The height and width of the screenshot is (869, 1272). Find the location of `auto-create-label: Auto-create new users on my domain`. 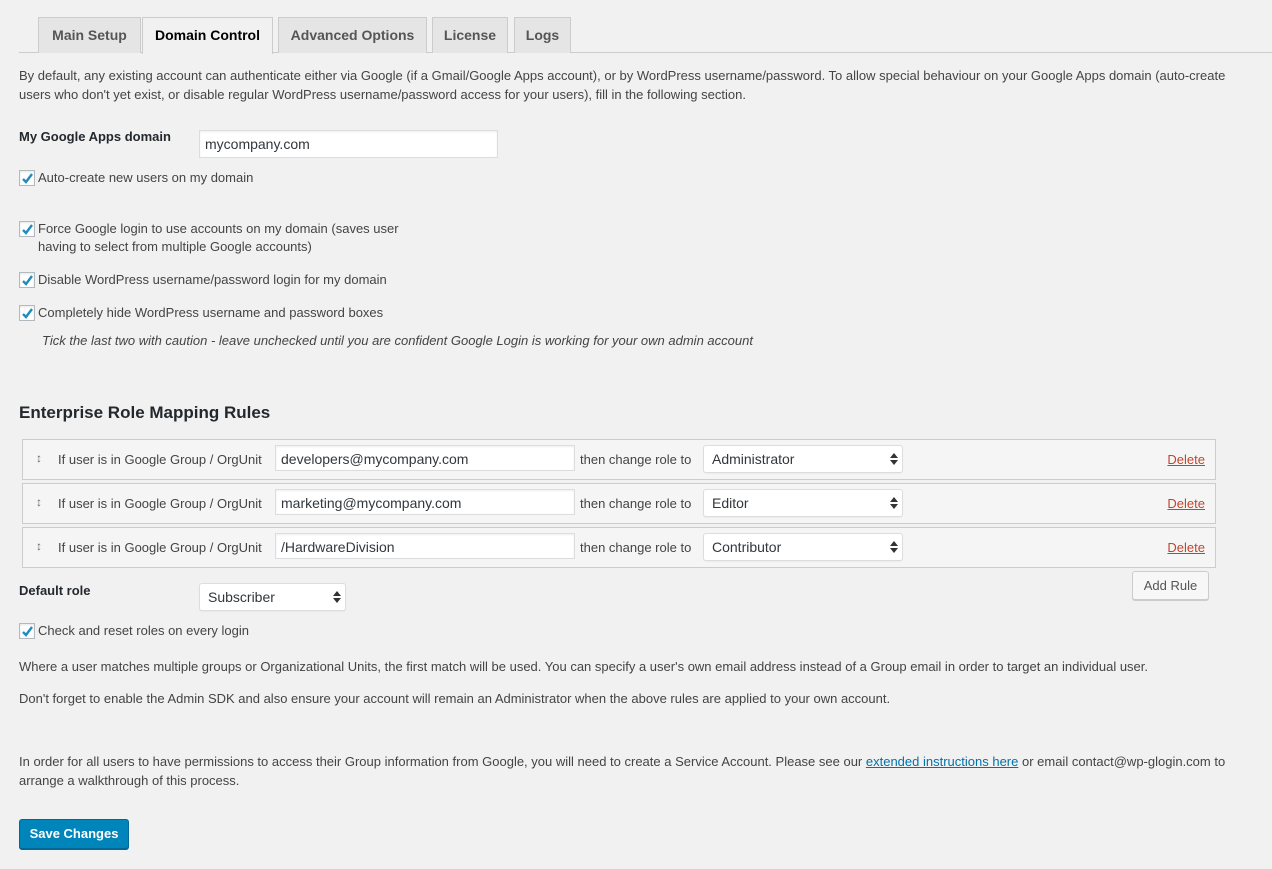

auto-create-label: Auto-create new users on my domain is located at coordinates (146, 177).